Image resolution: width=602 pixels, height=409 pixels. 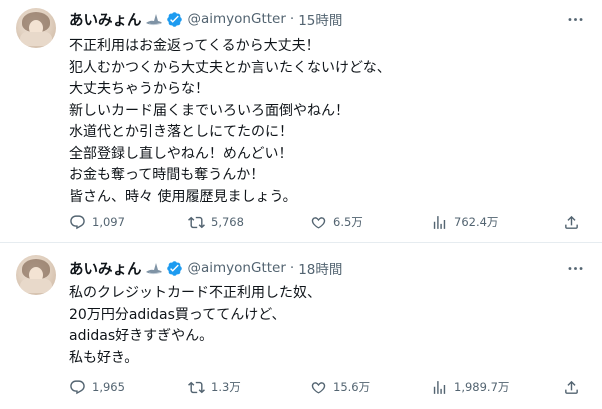 I want to click on tweet-text-line: 私も好き。, so click(x=104, y=357).